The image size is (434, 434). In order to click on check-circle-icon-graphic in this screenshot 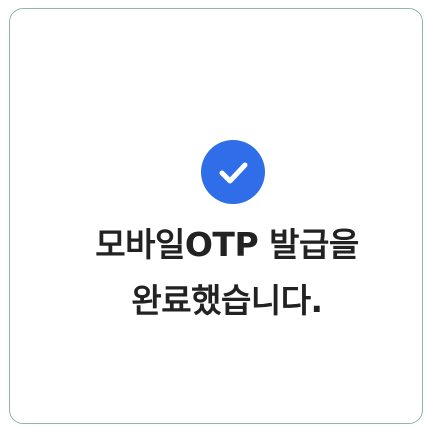, I will do `click(233, 172)`.